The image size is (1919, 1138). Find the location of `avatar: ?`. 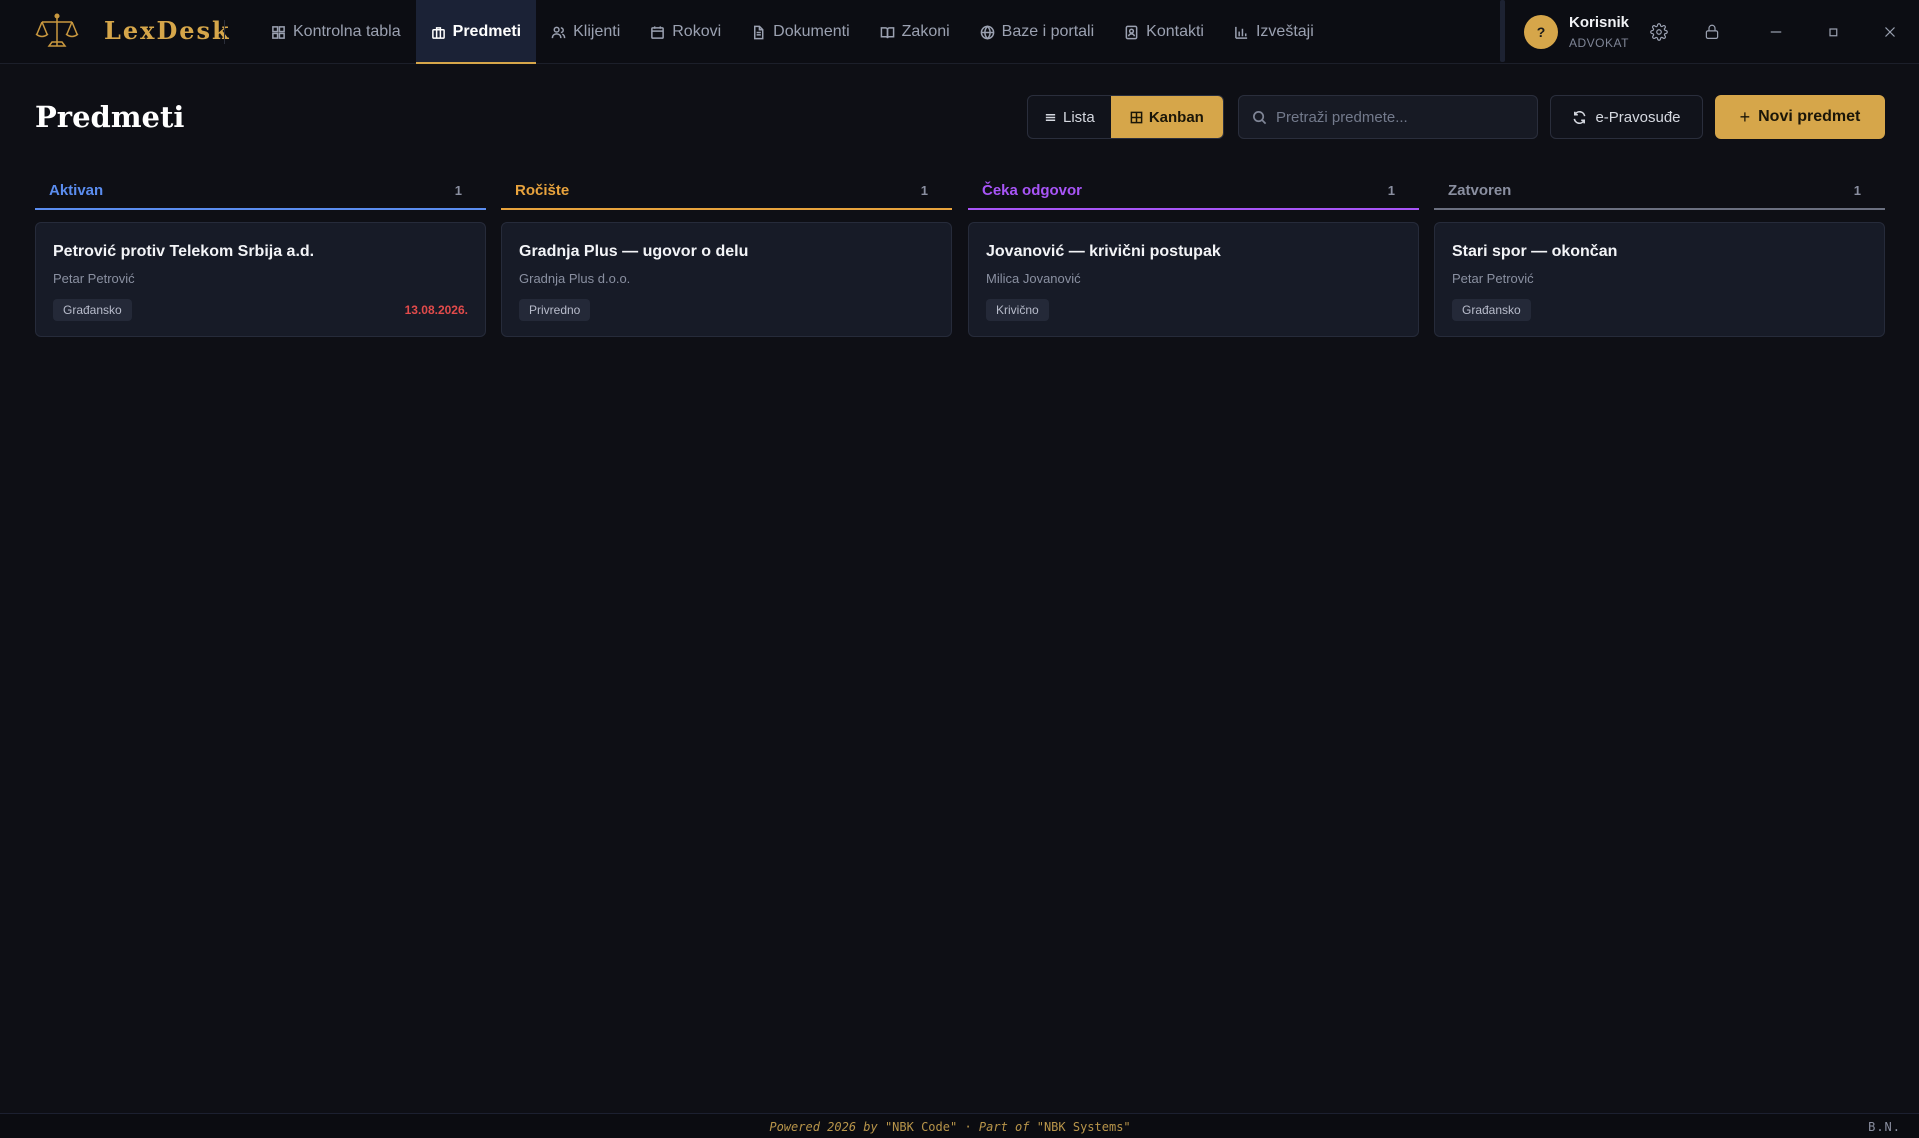

avatar: ? is located at coordinates (1541, 32).